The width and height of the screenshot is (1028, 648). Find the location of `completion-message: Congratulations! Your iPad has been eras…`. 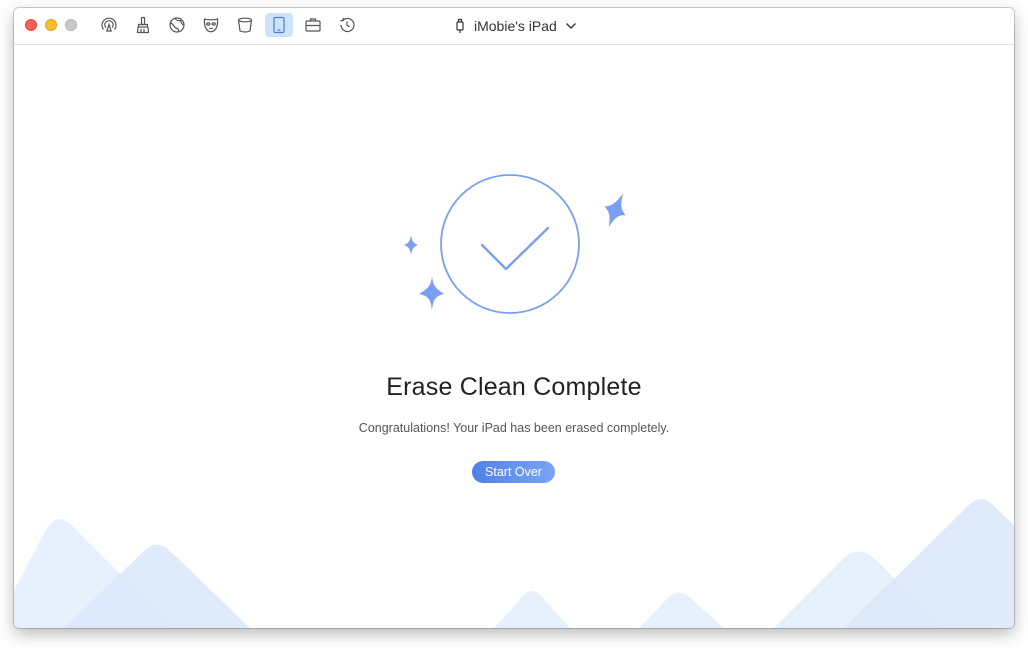

completion-message: Congratulations! Your iPad has been eras… is located at coordinates (514, 428).